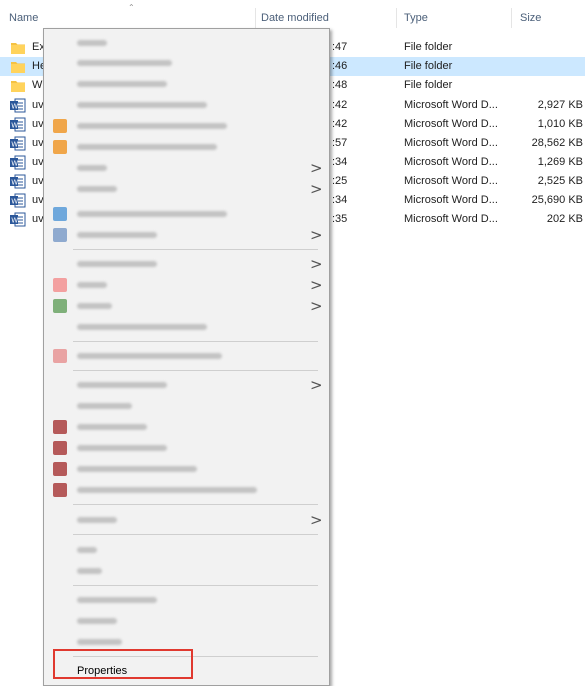 The height and width of the screenshot is (686, 585). Describe the element at coordinates (295, 18) in the screenshot. I see `column-header-date-modified: Date modified` at that location.